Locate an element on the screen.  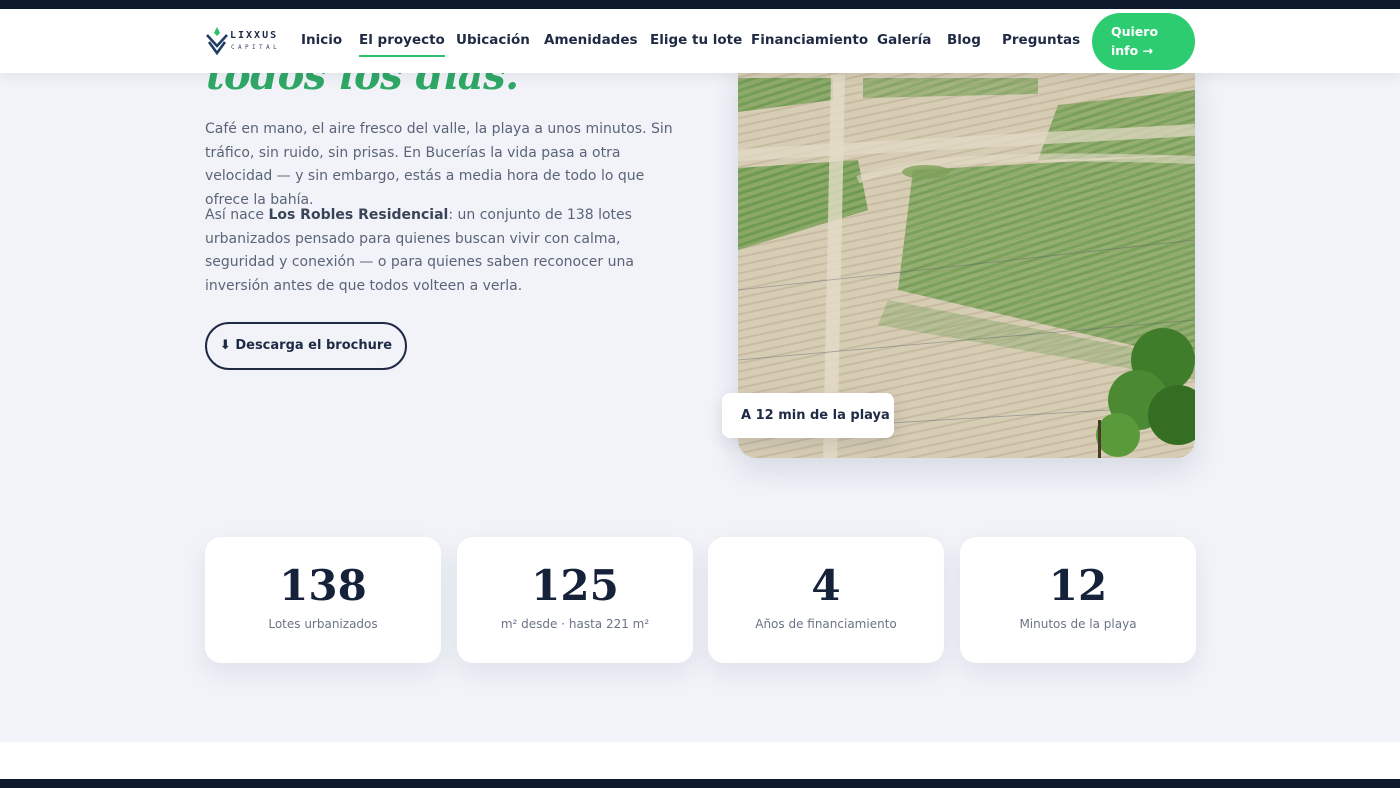
stat-card-lotes: 138 Lotes urbanizados is located at coordinates (323, 600).